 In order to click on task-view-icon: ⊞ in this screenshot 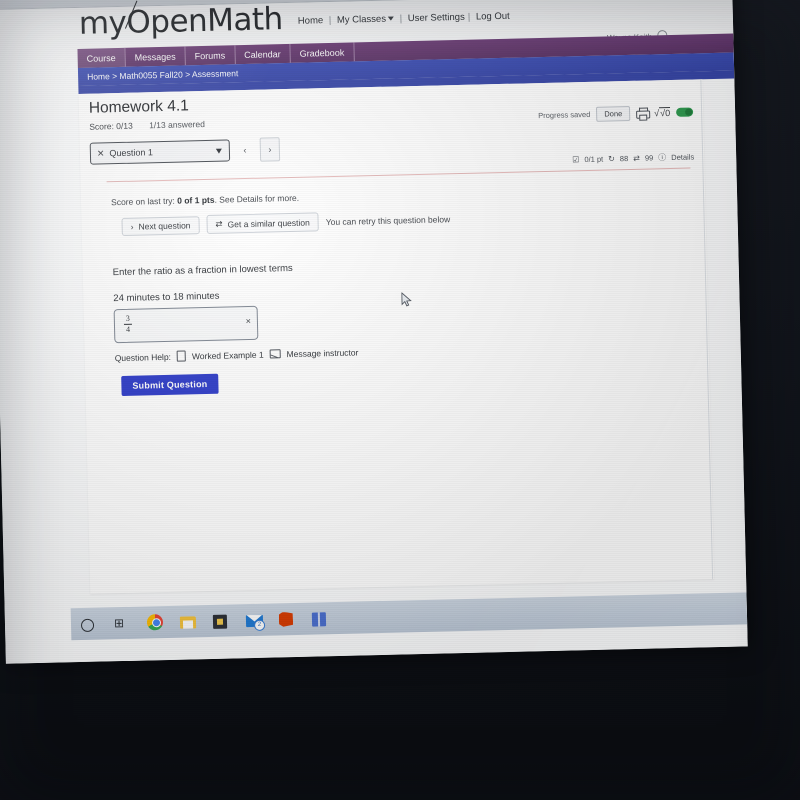, I will do `click(122, 622)`.